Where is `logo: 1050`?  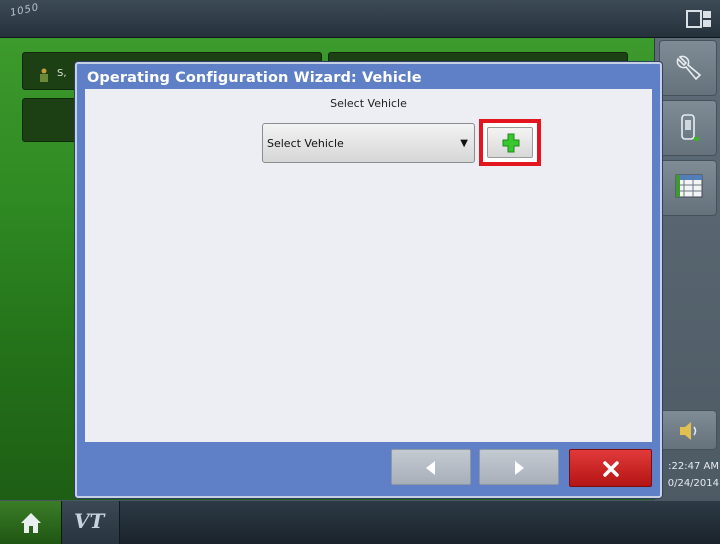
logo: 1050 is located at coordinates (25, 10).